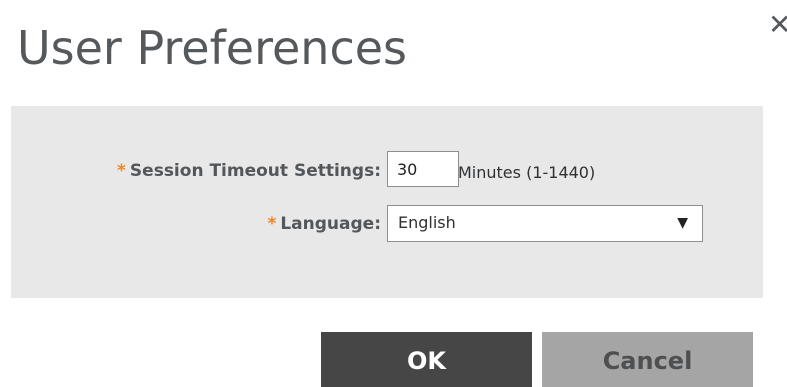  Describe the element at coordinates (427, 222) in the screenshot. I see `language-selected-value: English` at that location.